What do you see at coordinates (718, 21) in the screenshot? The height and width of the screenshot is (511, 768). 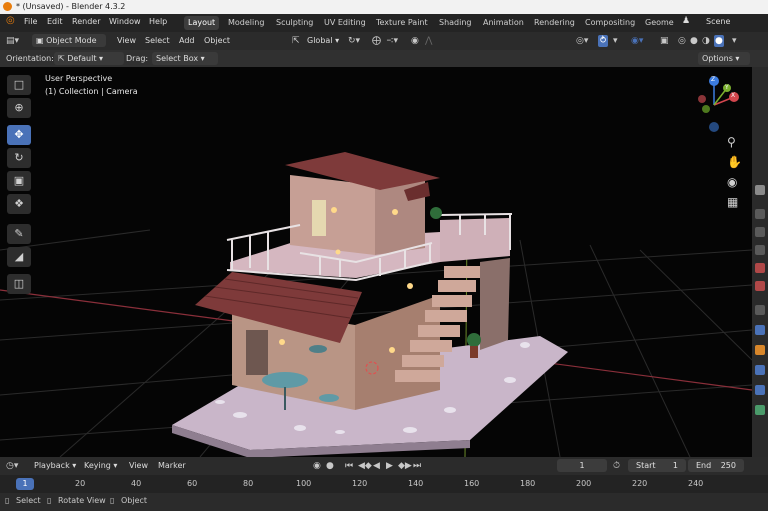 I see `scene-selector: Scene` at bounding box center [718, 21].